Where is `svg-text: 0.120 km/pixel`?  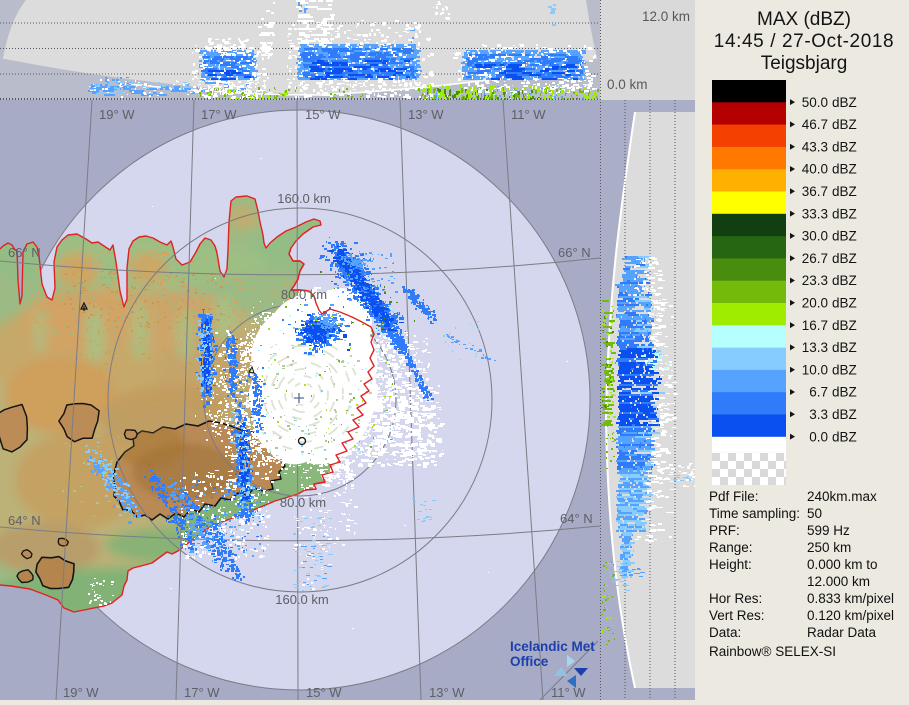 svg-text: 0.120 km/pixel is located at coordinates (850, 615).